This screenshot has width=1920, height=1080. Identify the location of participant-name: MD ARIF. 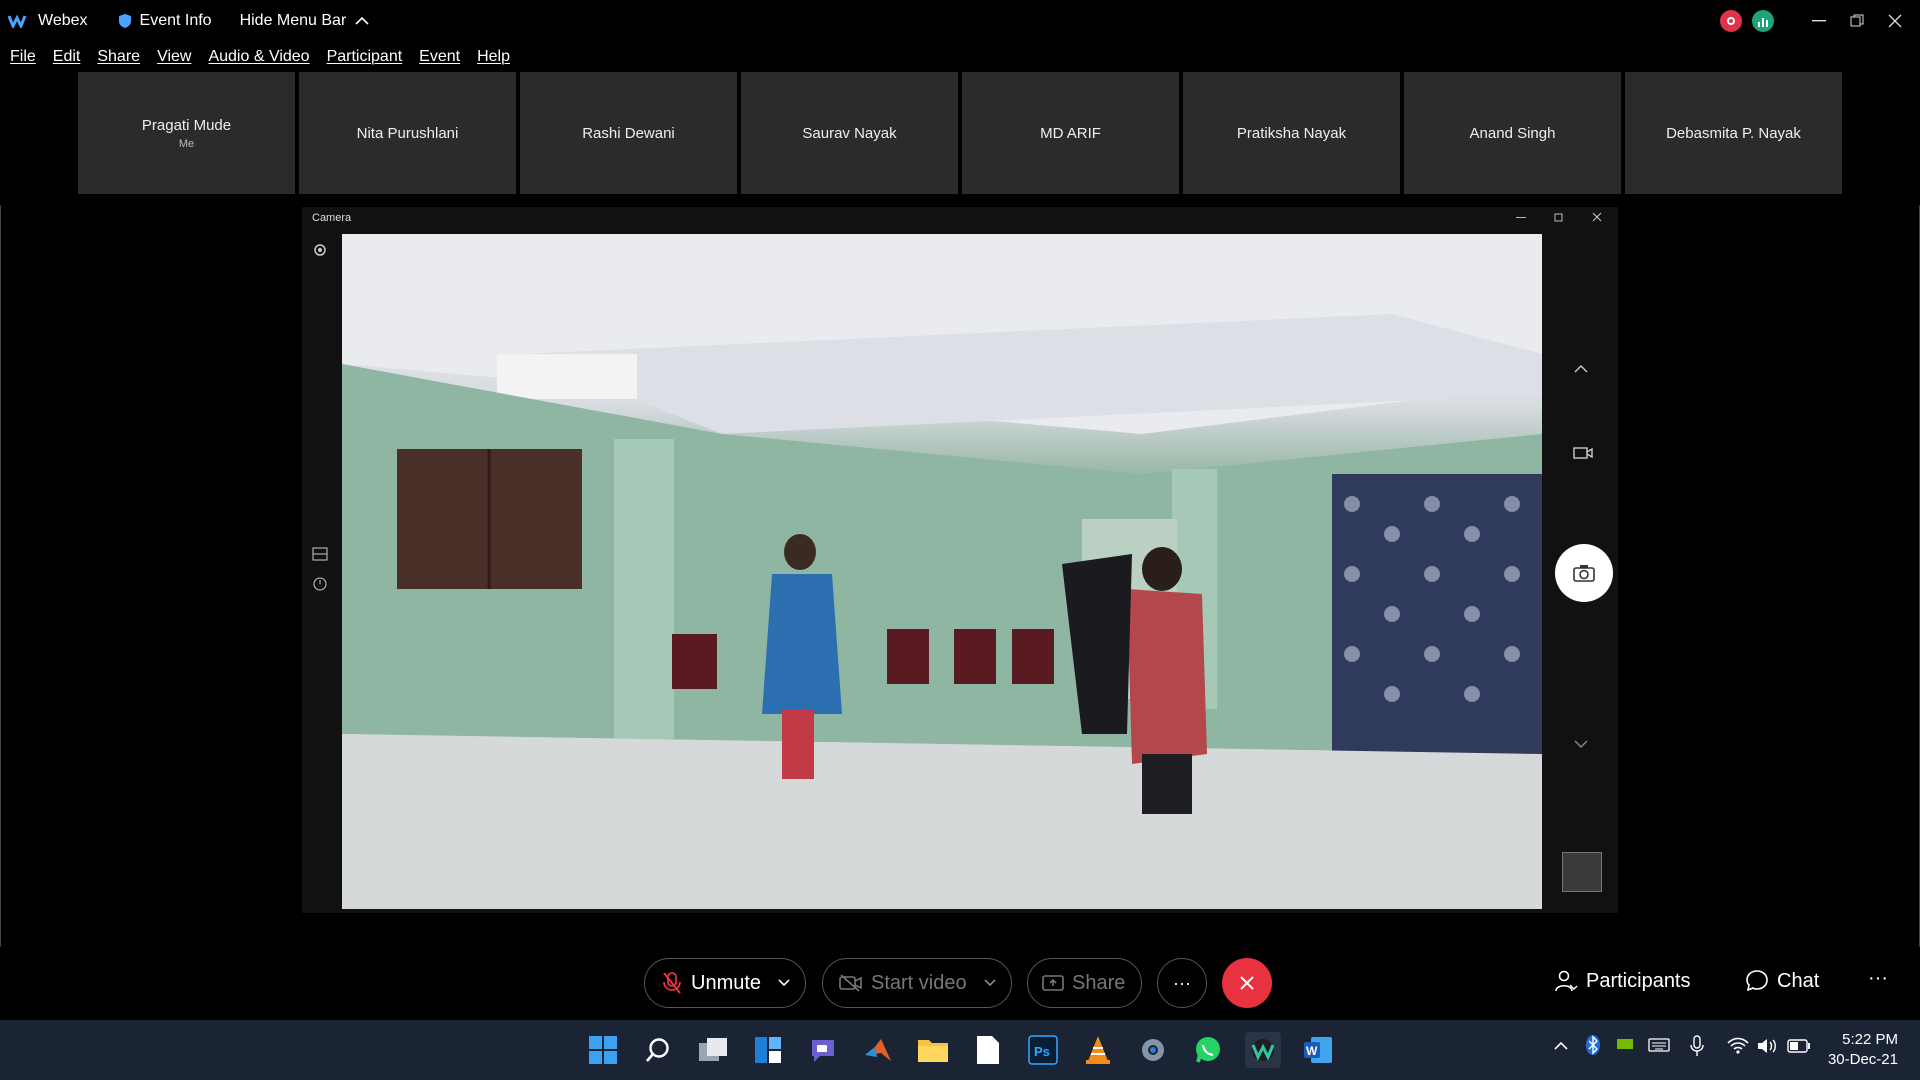
(1070, 133).